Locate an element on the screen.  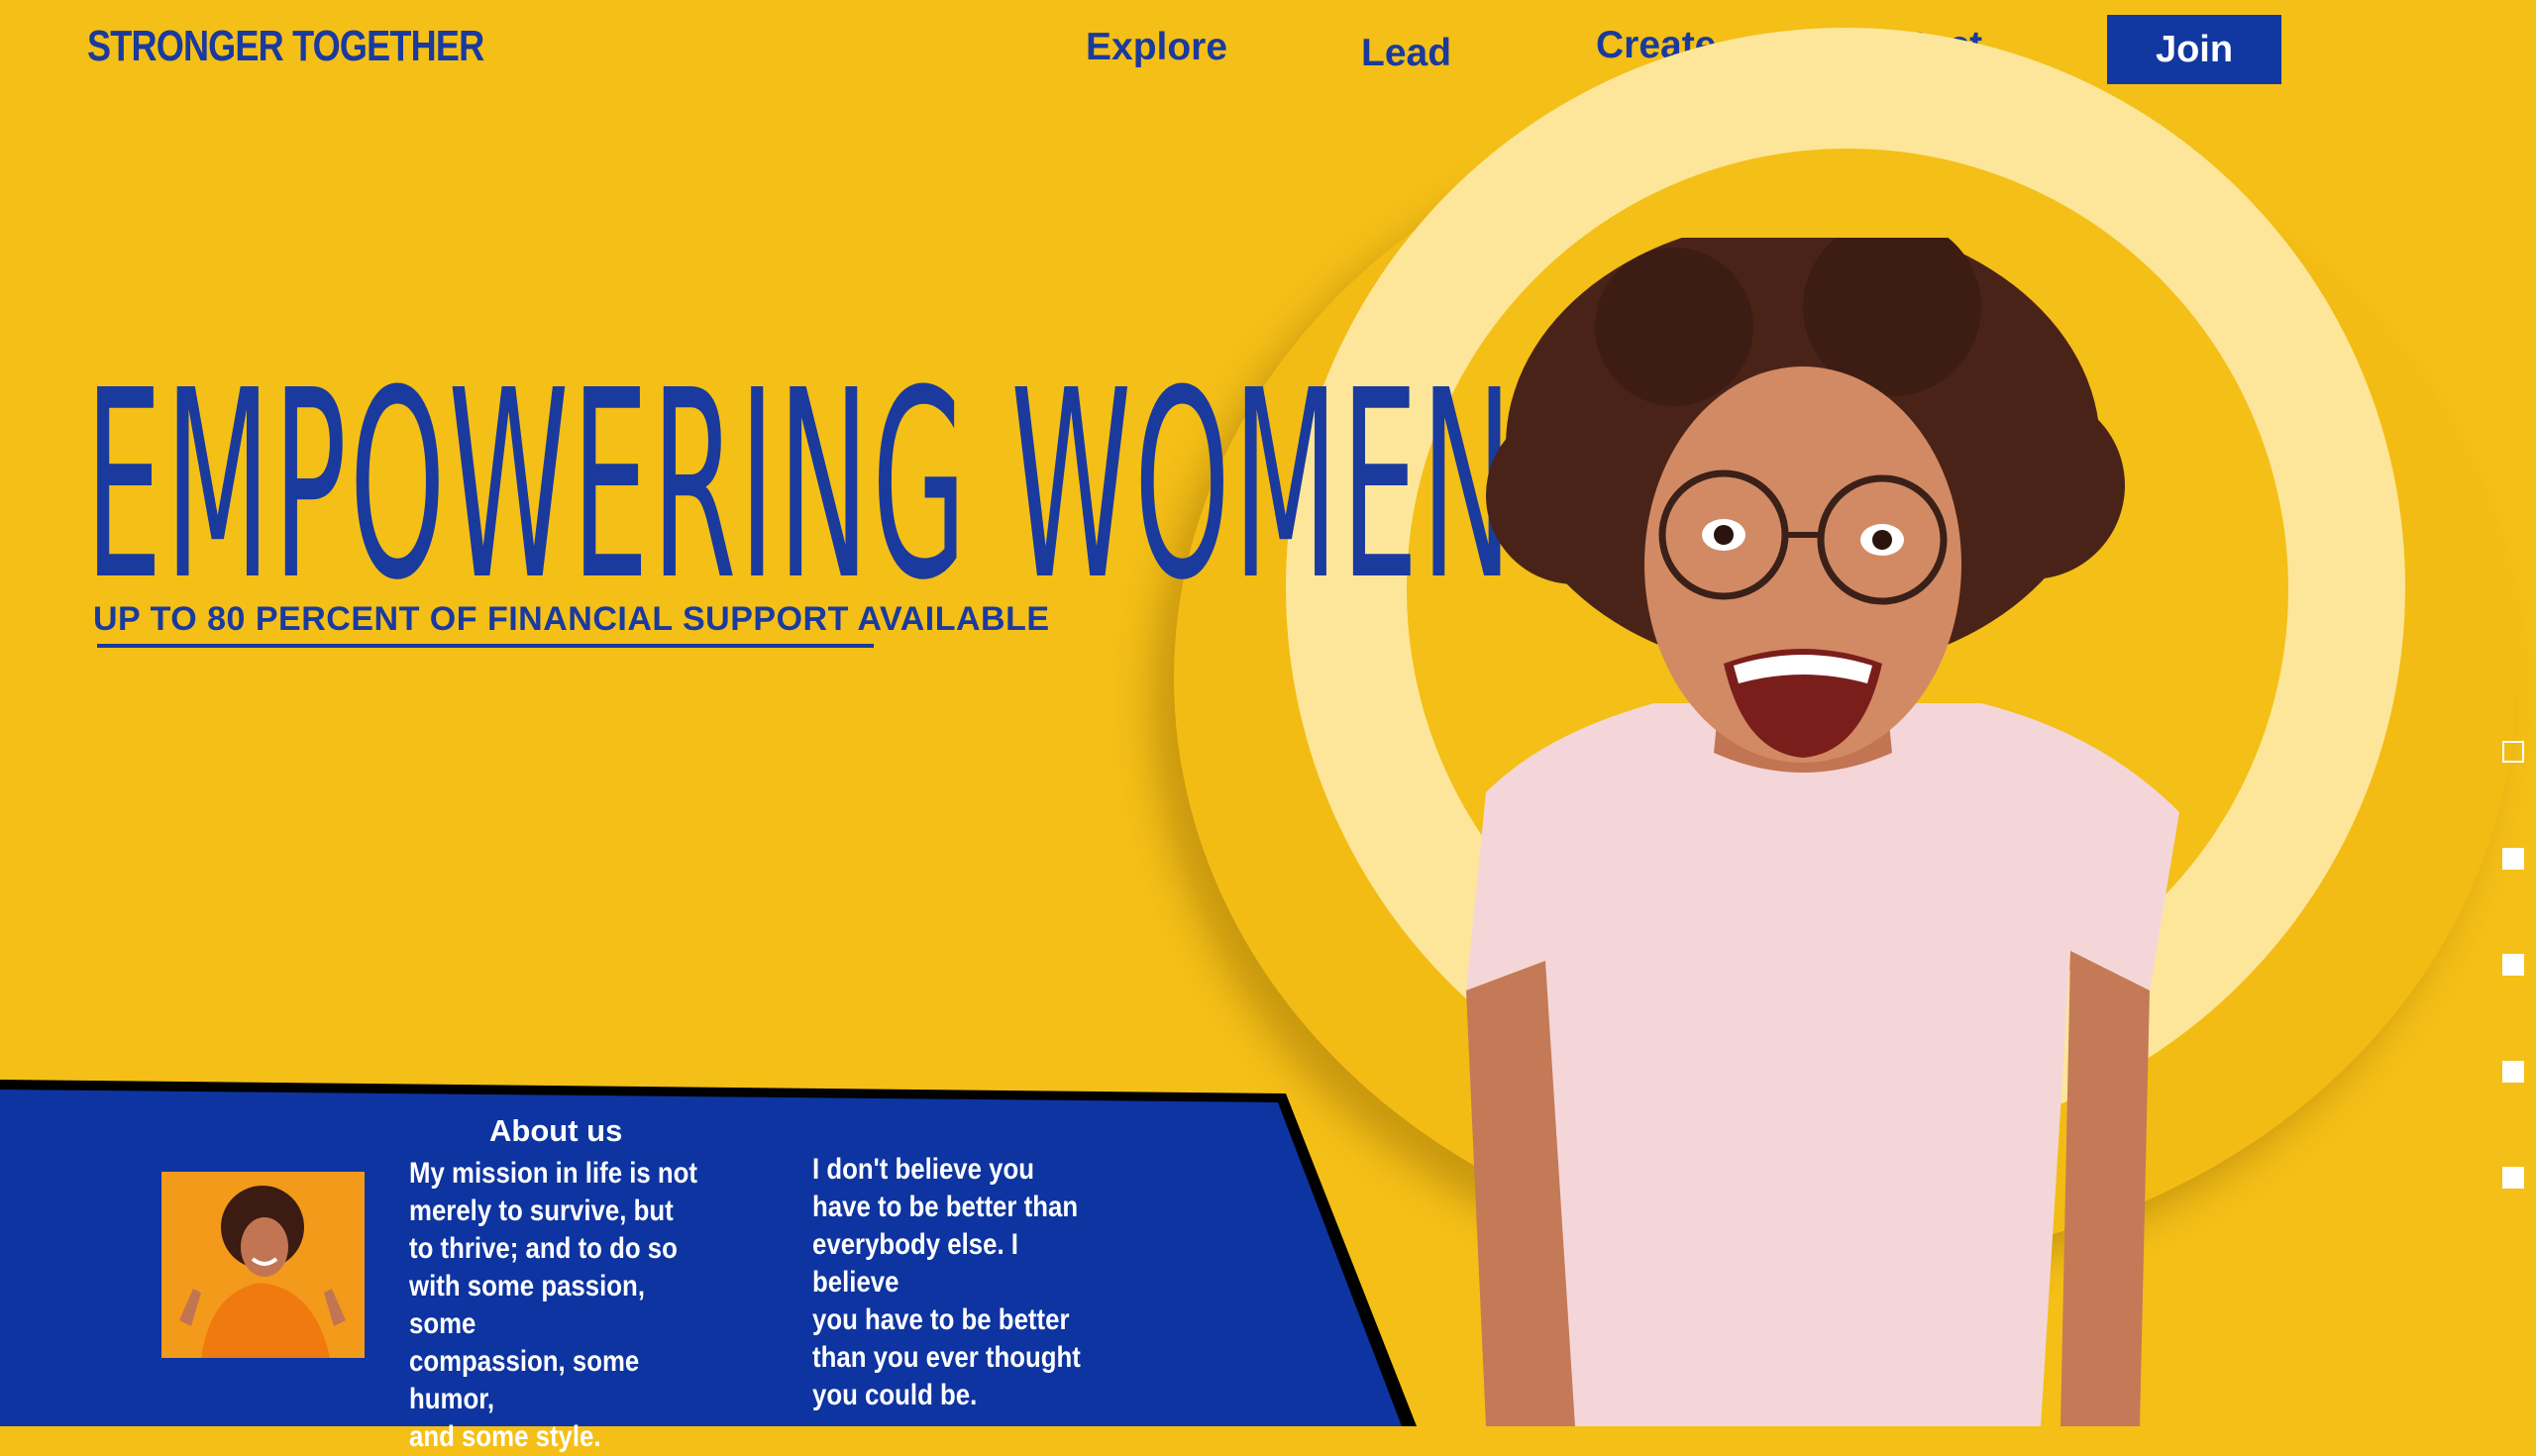
text-line: merely to survive, but is located at coordinates (541, 1211).